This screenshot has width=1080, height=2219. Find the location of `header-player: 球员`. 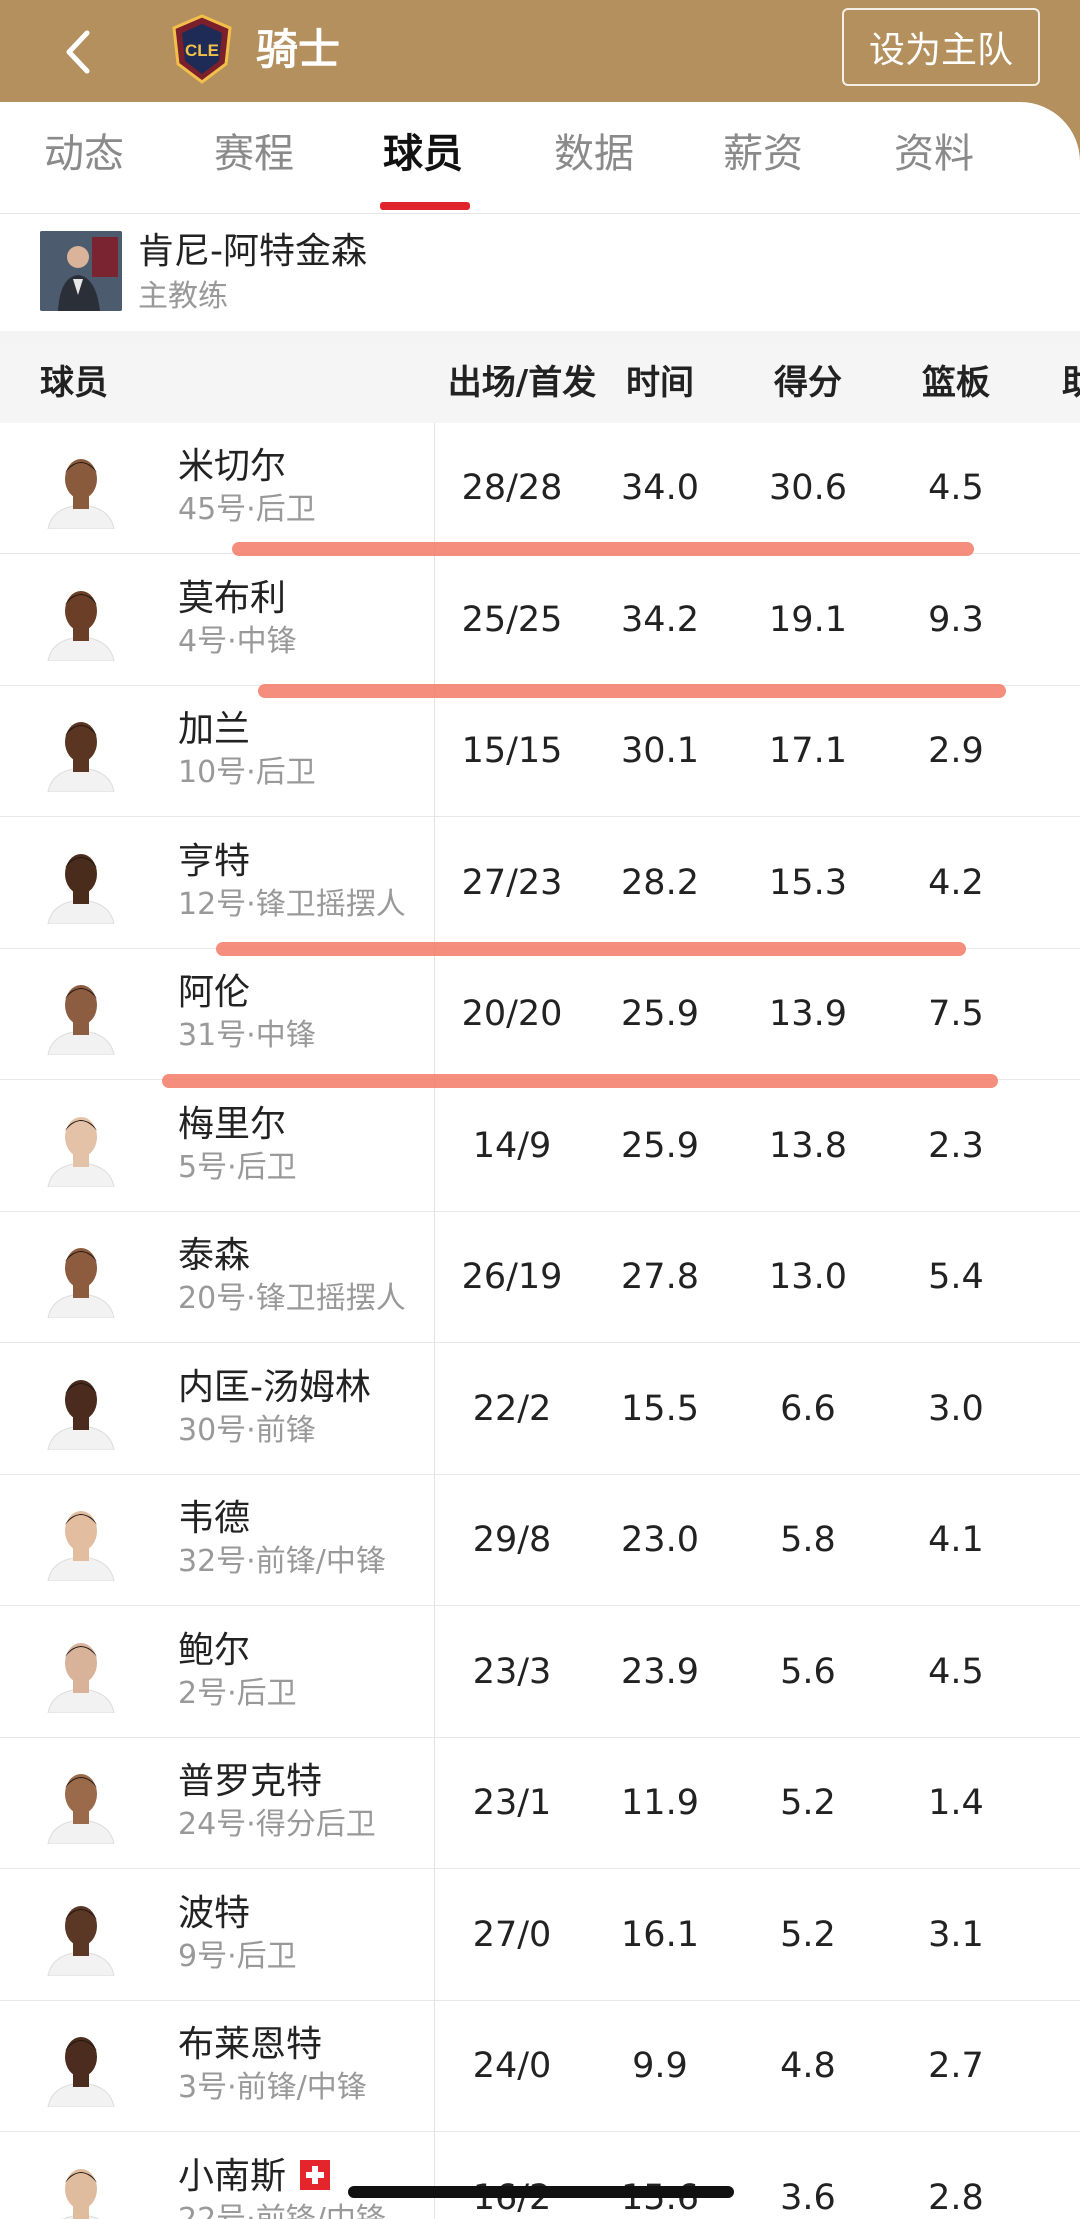

header-player: 球员 is located at coordinates (74, 383).